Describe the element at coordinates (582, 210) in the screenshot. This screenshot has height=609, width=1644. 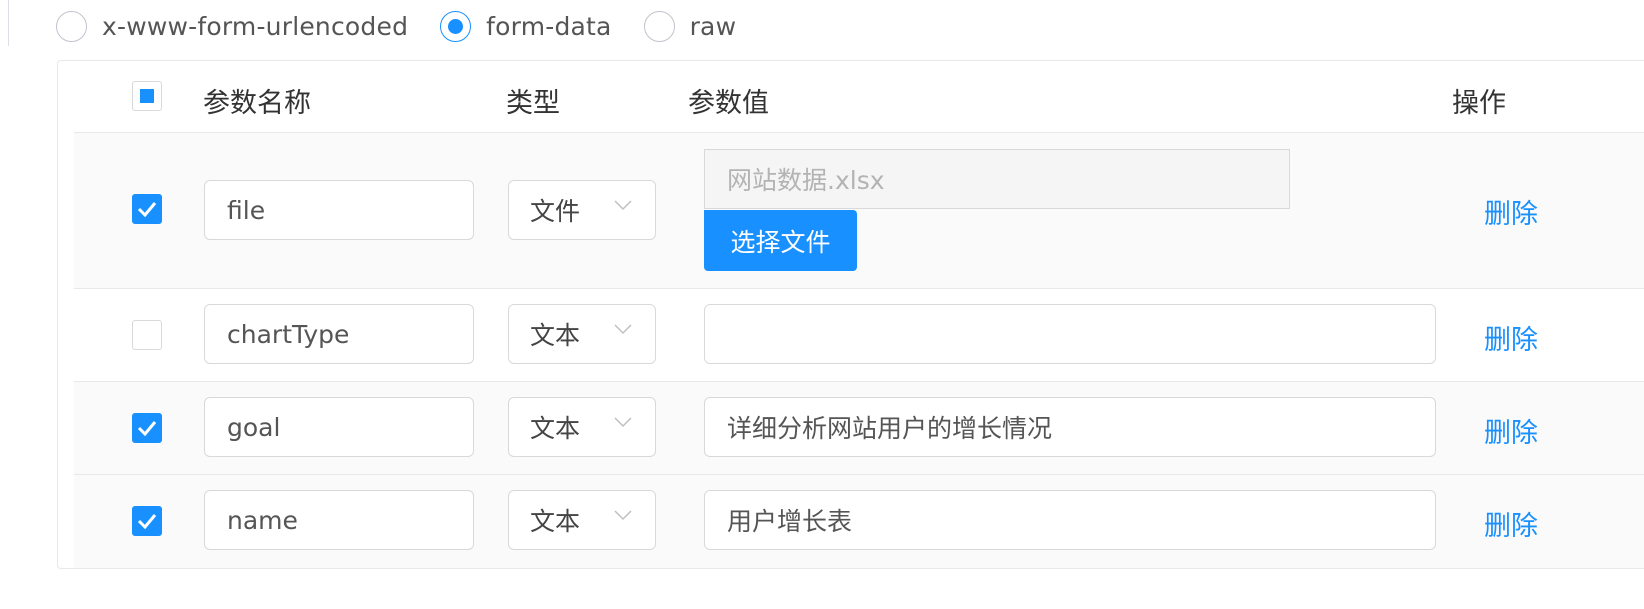
I see `param-type-select: 文件` at that location.